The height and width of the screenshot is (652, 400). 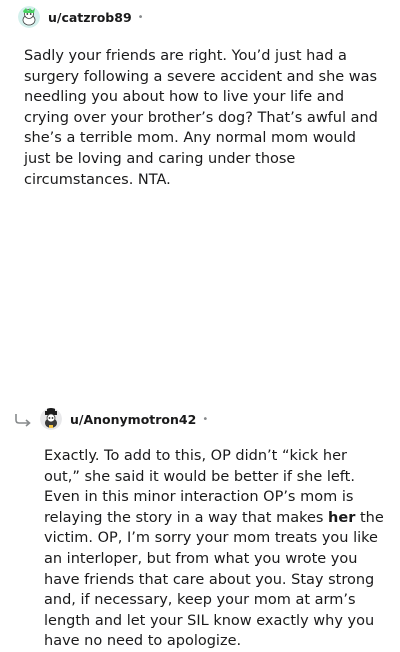 I want to click on username-link: u/catzrob89, so click(x=90, y=17).